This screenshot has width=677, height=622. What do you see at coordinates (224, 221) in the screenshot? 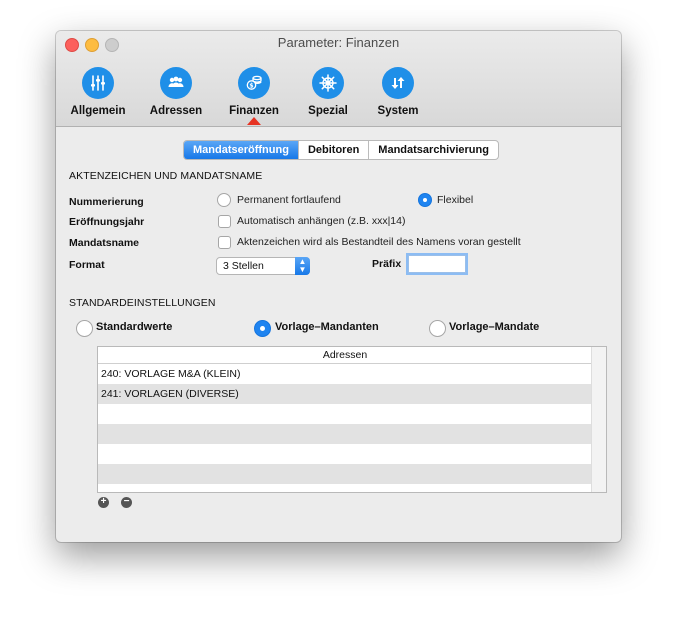
I see `checkbox-automatisch-anhaengen` at bounding box center [224, 221].